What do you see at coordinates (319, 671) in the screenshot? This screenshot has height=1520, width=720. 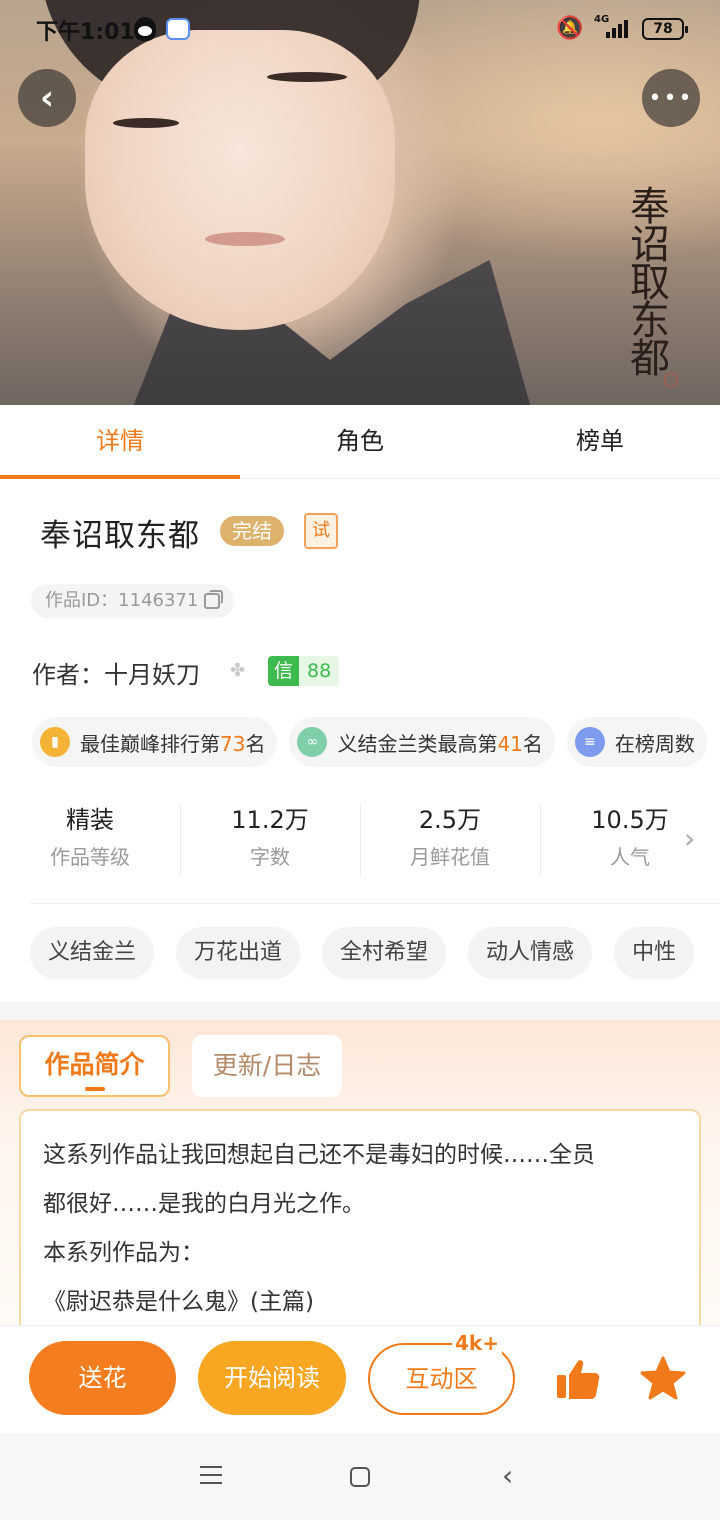 I see `trust-score: 88` at bounding box center [319, 671].